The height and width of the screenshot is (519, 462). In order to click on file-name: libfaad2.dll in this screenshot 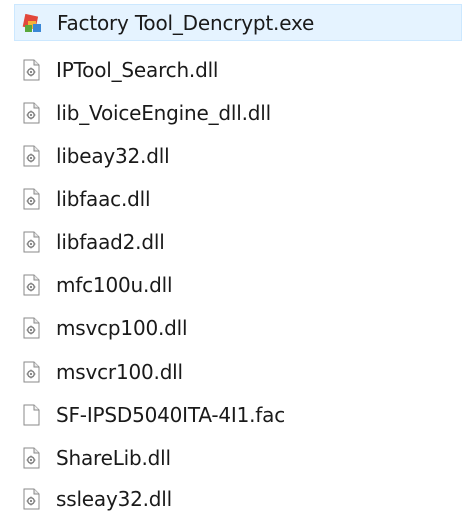, I will do `click(110, 242)`.